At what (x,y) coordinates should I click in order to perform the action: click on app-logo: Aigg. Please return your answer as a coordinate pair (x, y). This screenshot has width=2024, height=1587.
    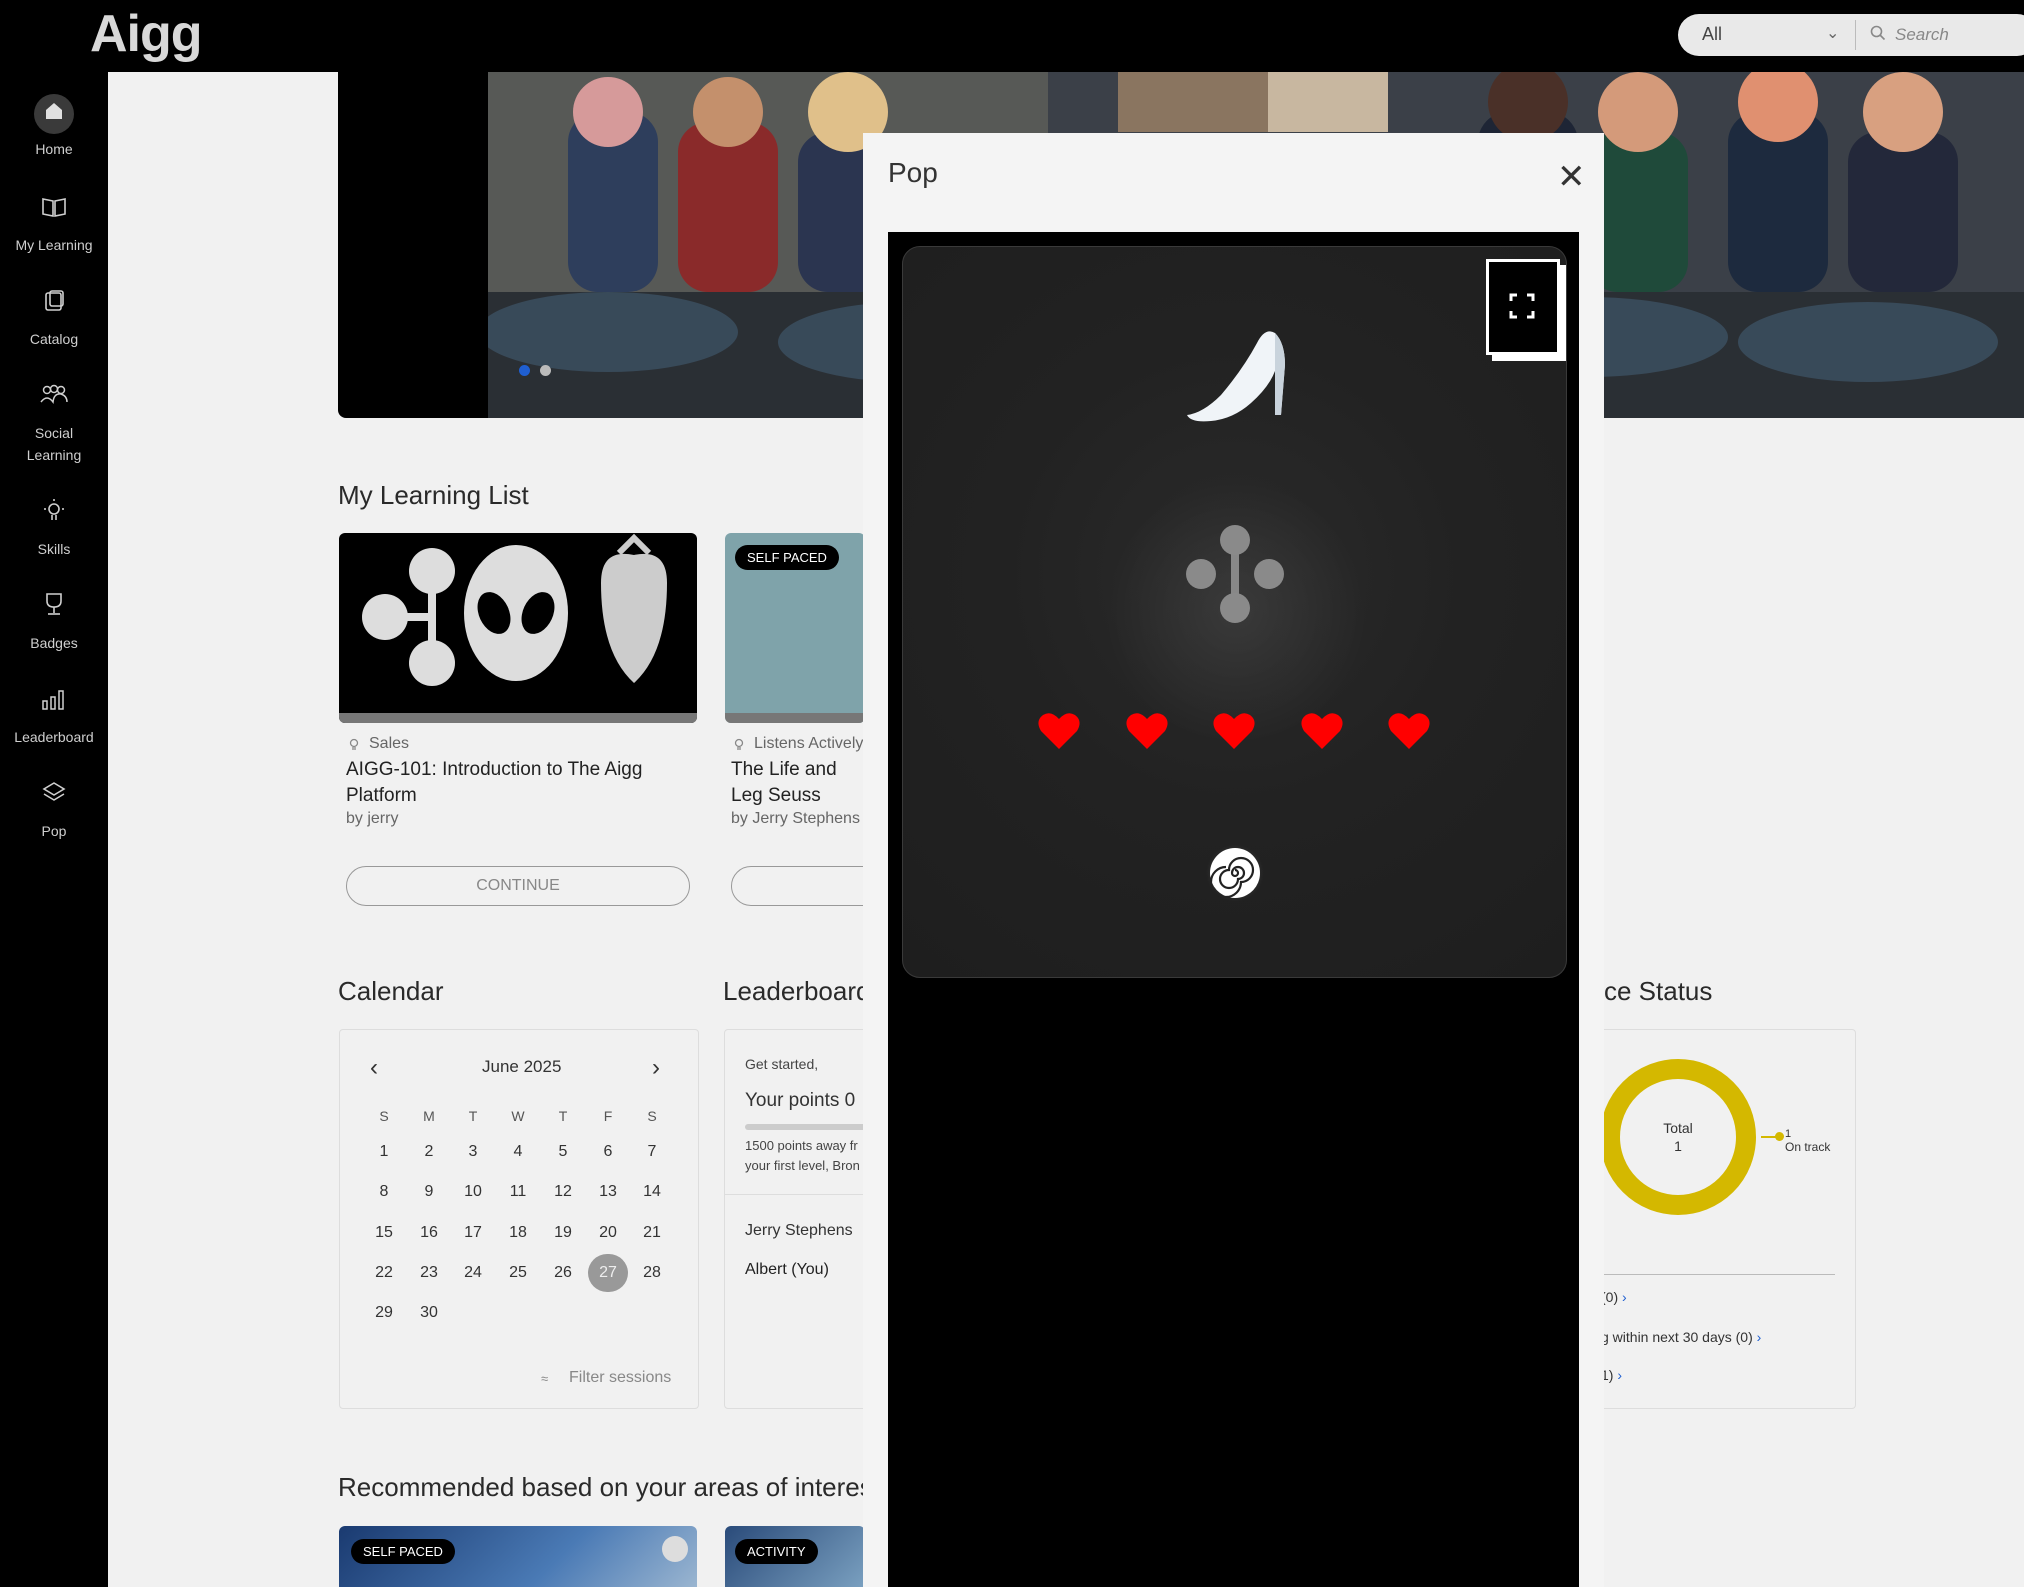
    Looking at the image, I should click on (146, 34).